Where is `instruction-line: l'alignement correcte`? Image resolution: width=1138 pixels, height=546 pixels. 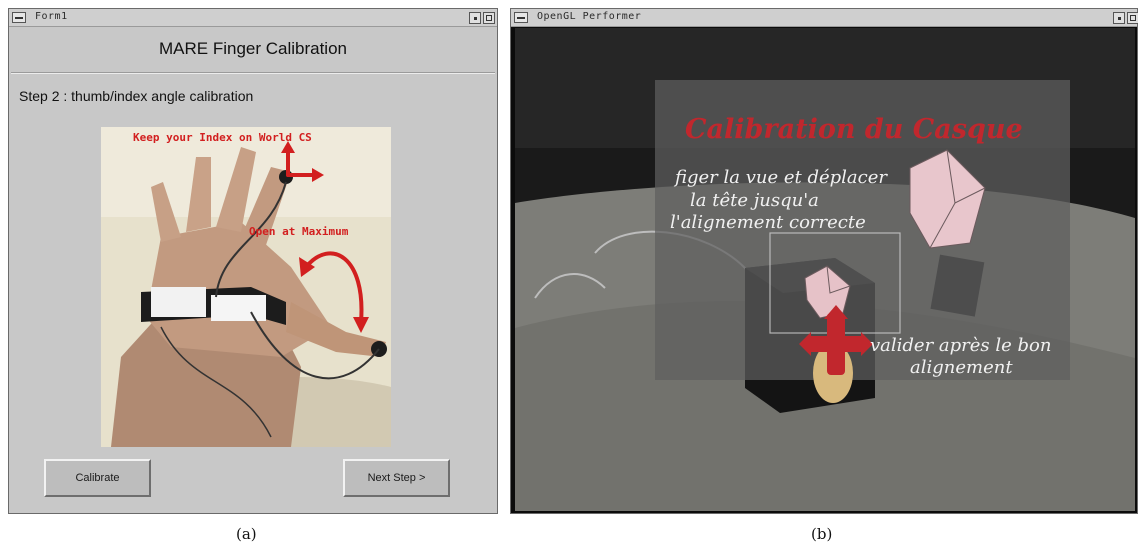
instruction-line: l'alignement correcte is located at coordinates (768, 222).